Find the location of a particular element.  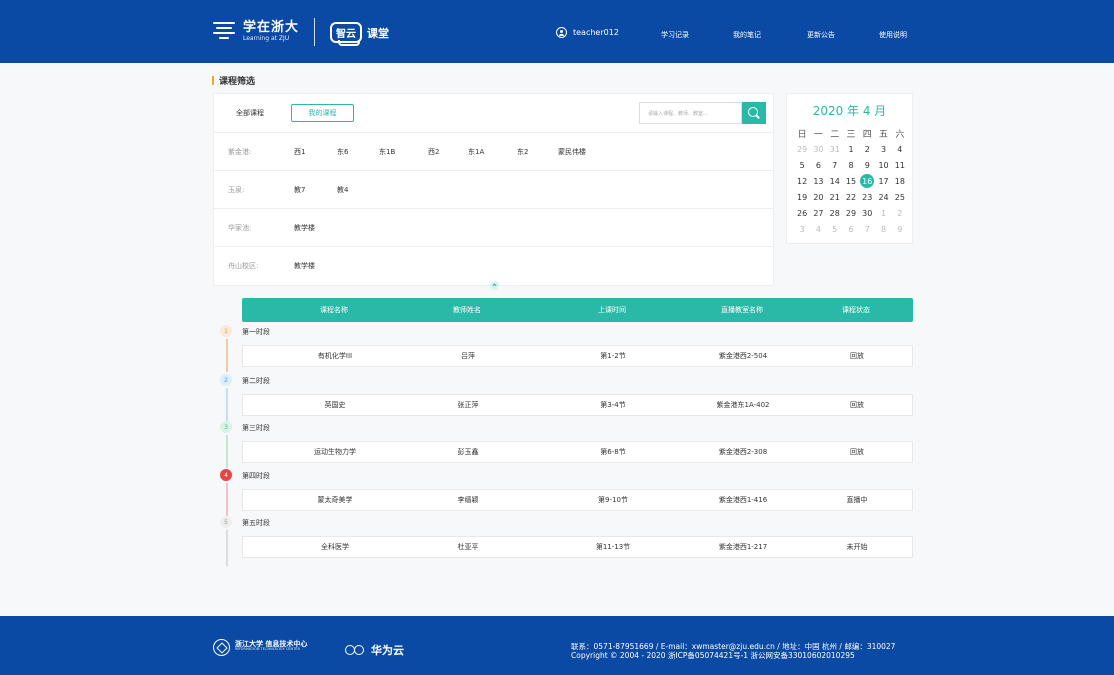

course-row: 蒙太奇美学 李缙颖 第9-10节 紫金港西1-416 直播中 is located at coordinates (577, 500).